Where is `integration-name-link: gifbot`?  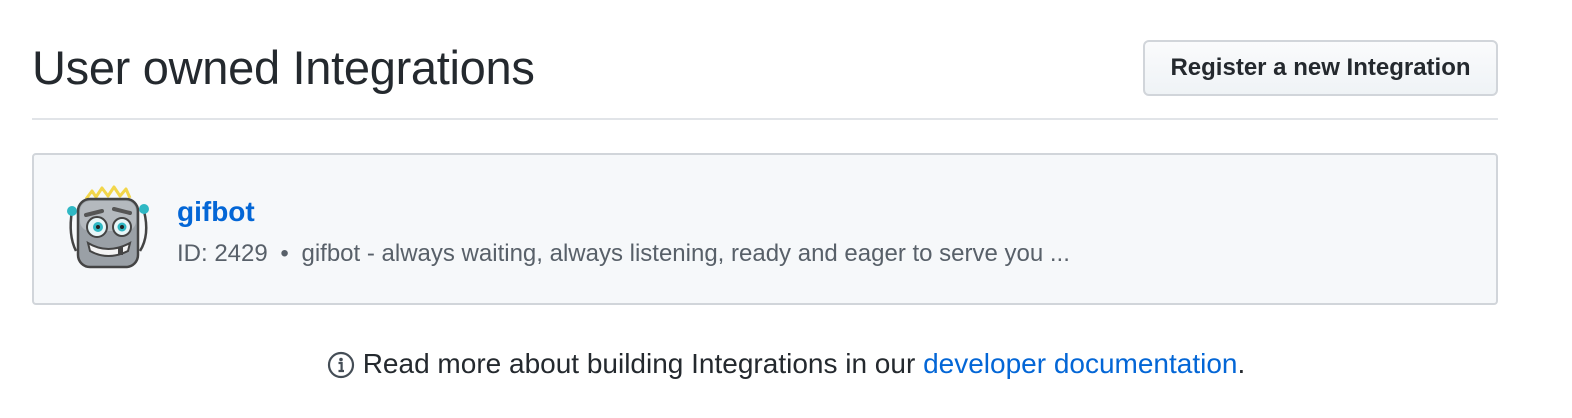 integration-name-link: gifbot is located at coordinates (216, 212).